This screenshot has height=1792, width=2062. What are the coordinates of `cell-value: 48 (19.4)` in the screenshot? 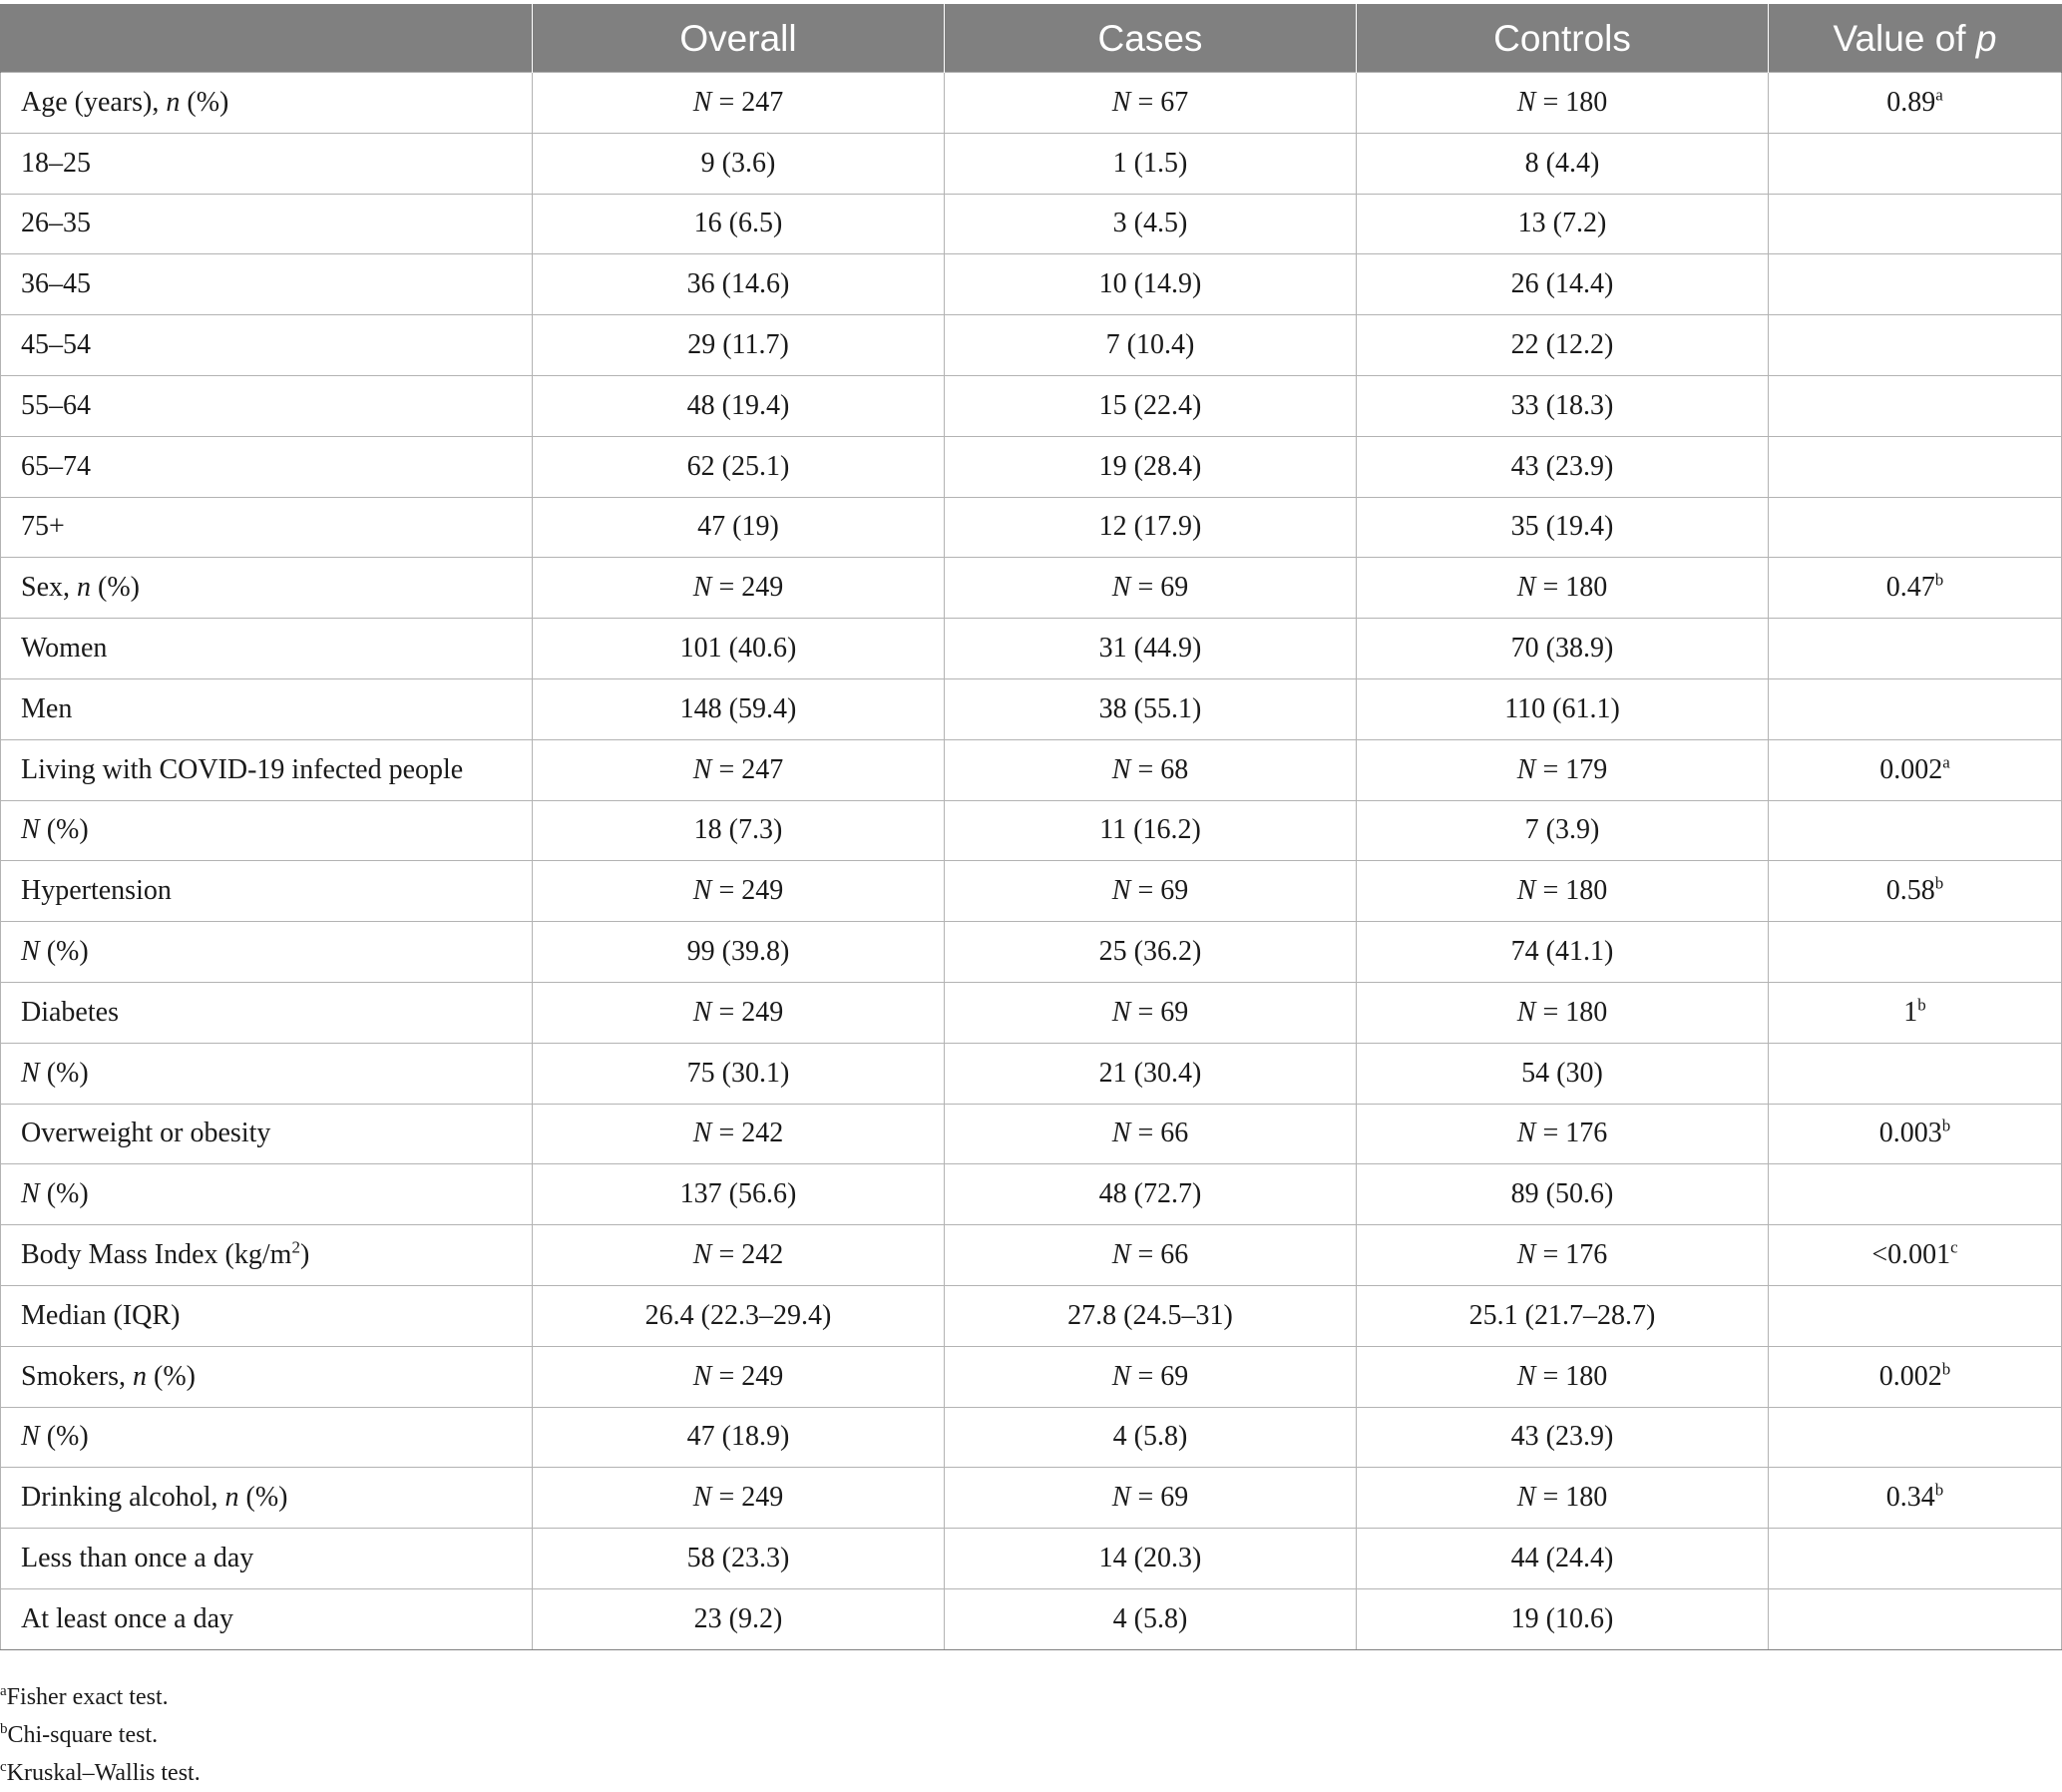 It's located at (738, 405).